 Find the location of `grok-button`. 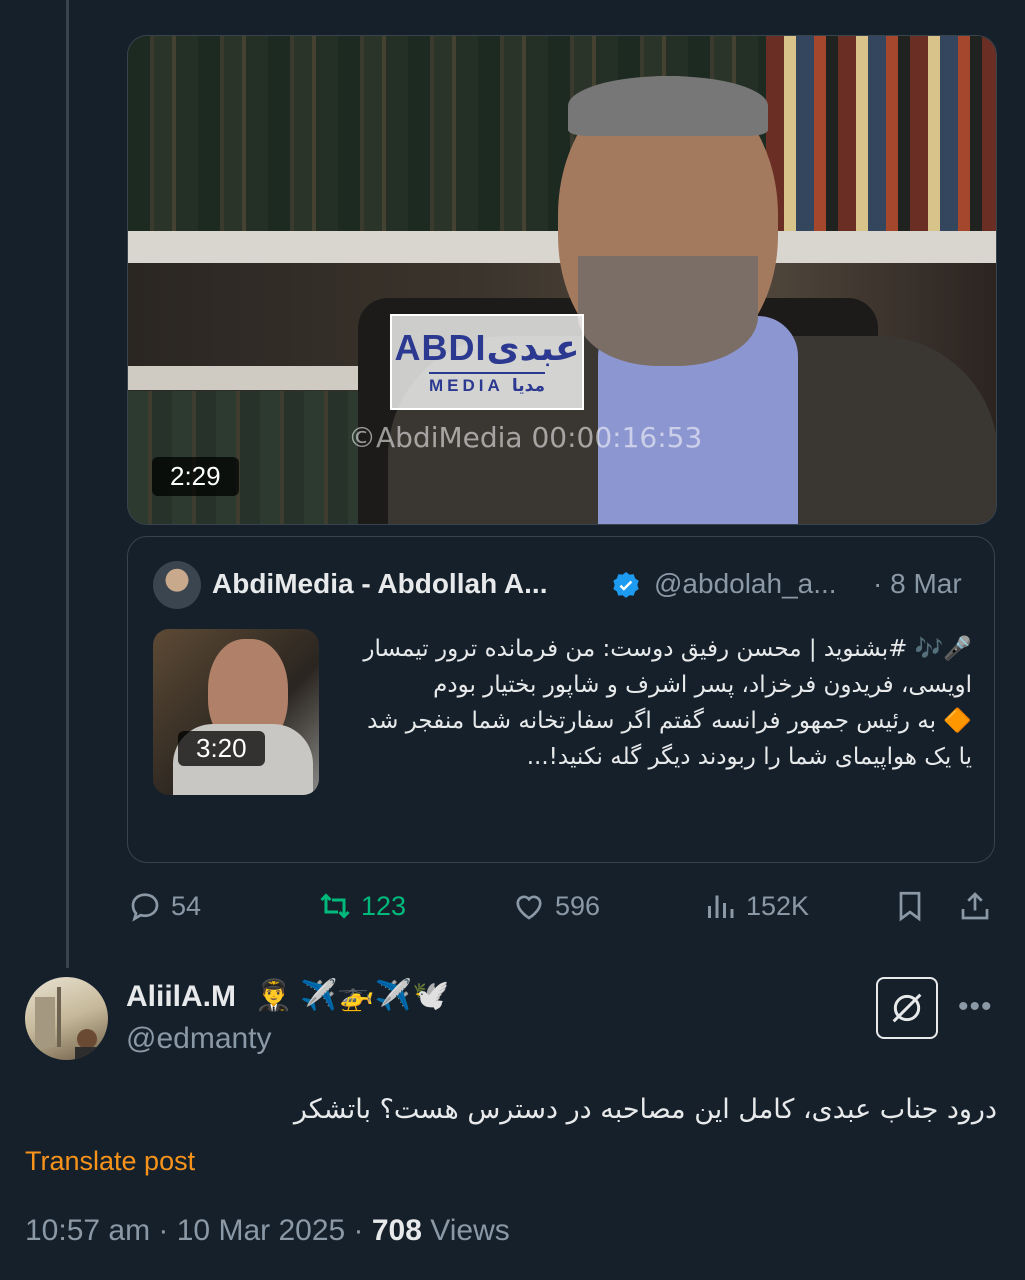

grok-button is located at coordinates (907, 1008).